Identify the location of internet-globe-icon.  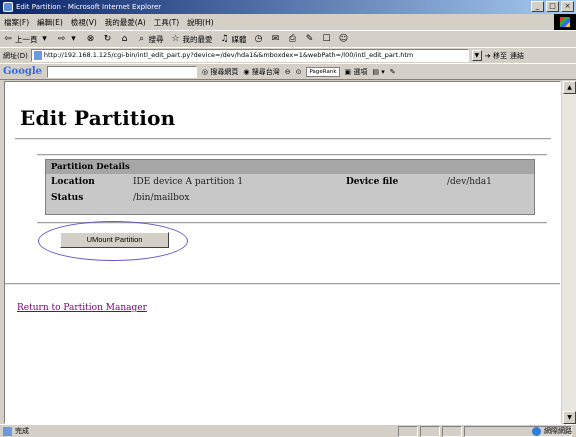
(536, 431).